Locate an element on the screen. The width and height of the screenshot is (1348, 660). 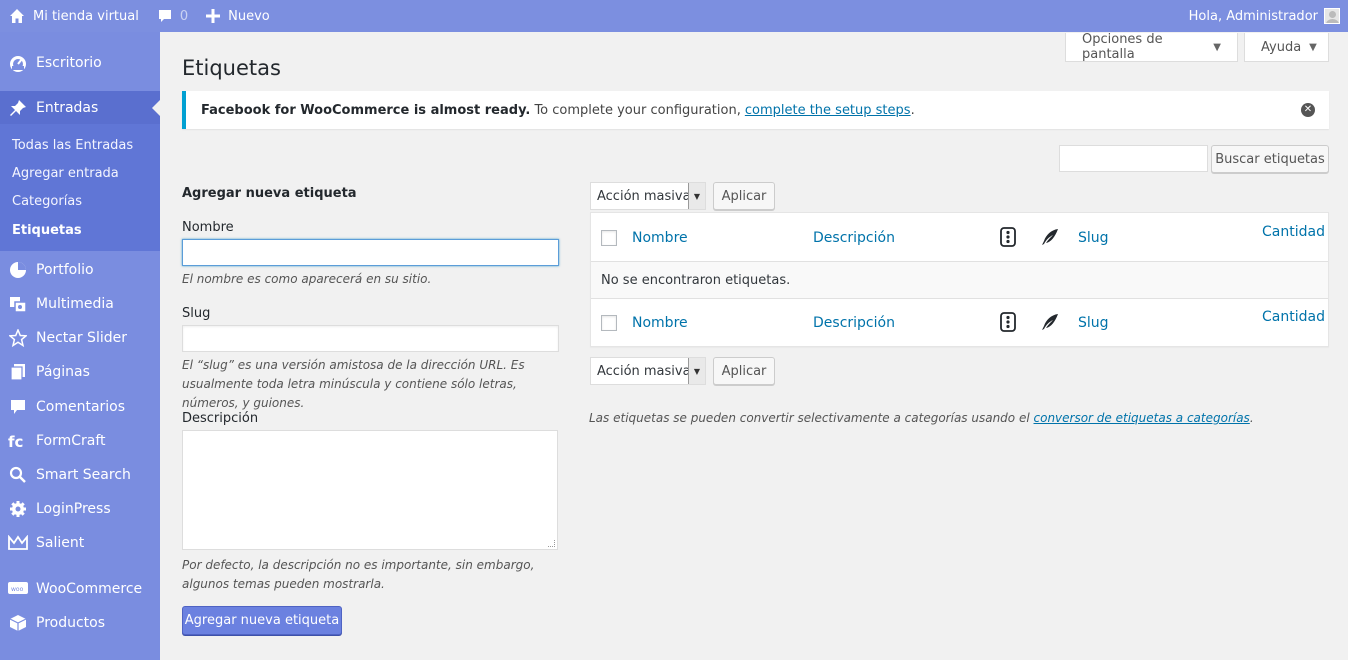
pages-icon is located at coordinates (18, 372).